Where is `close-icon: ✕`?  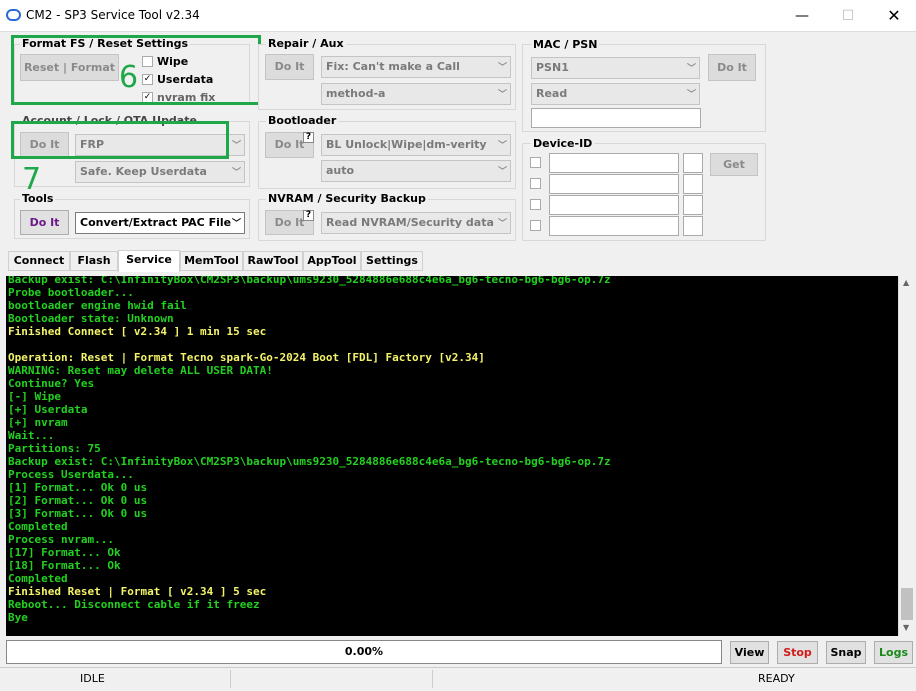 close-icon: ✕ is located at coordinates (894, 16).